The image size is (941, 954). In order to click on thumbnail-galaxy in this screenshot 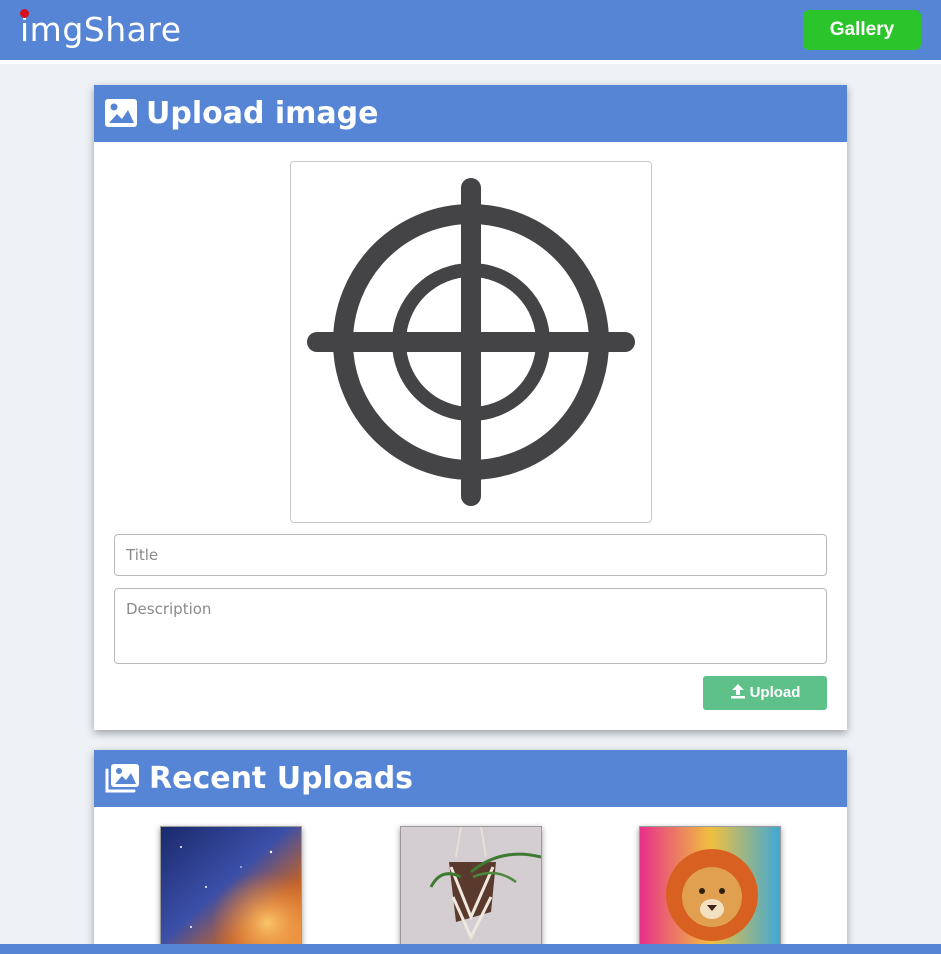, I will do `click(231, 890)`.